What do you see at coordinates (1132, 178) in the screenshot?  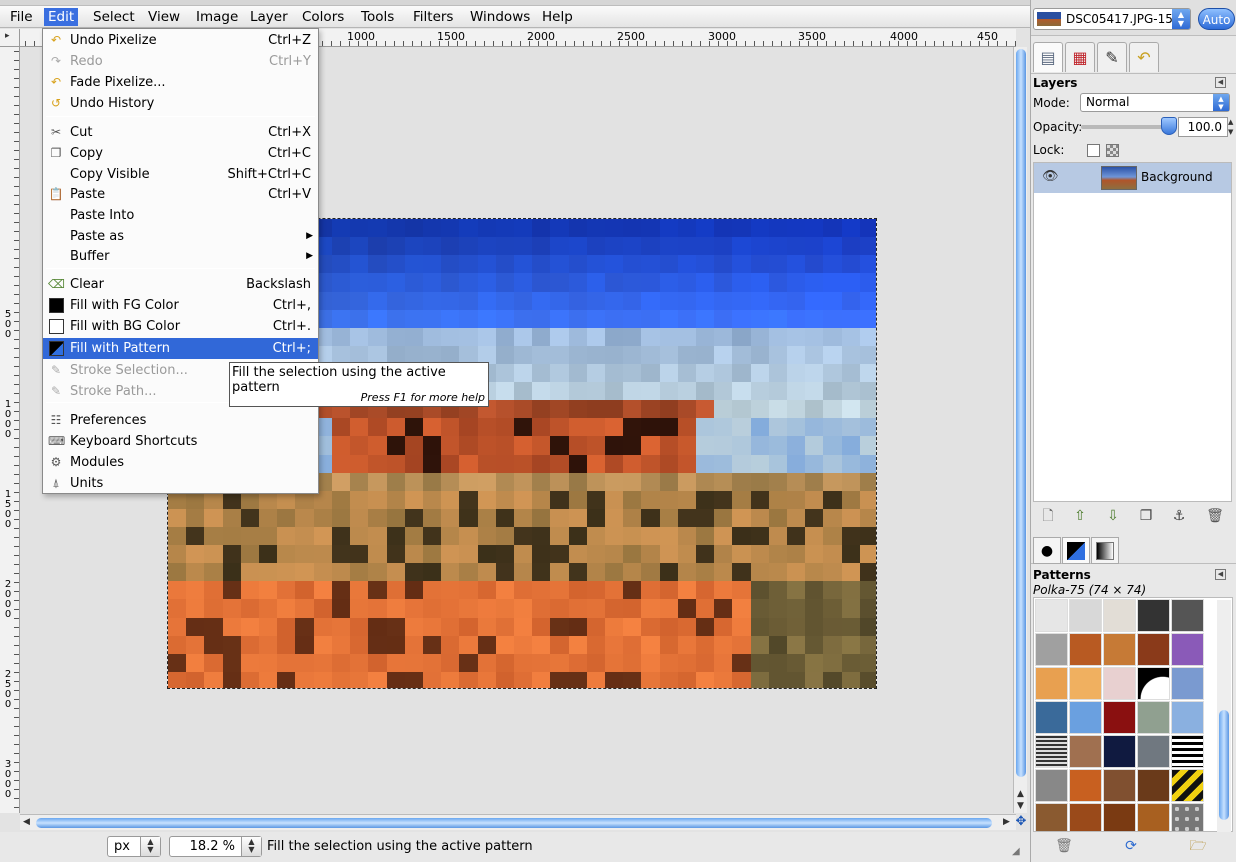 I see `layer-row: 👁 Background` at bounding box center [1132, 178].